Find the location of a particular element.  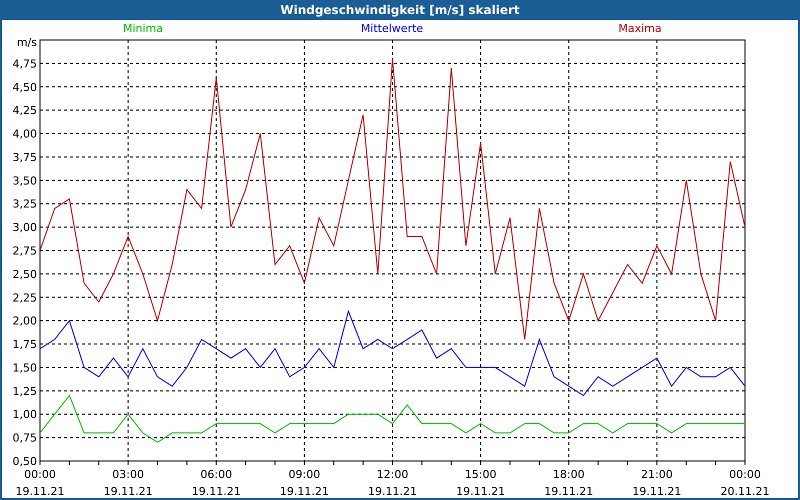

x-tick-label: 12:00 is located at coordinates (392, 474).